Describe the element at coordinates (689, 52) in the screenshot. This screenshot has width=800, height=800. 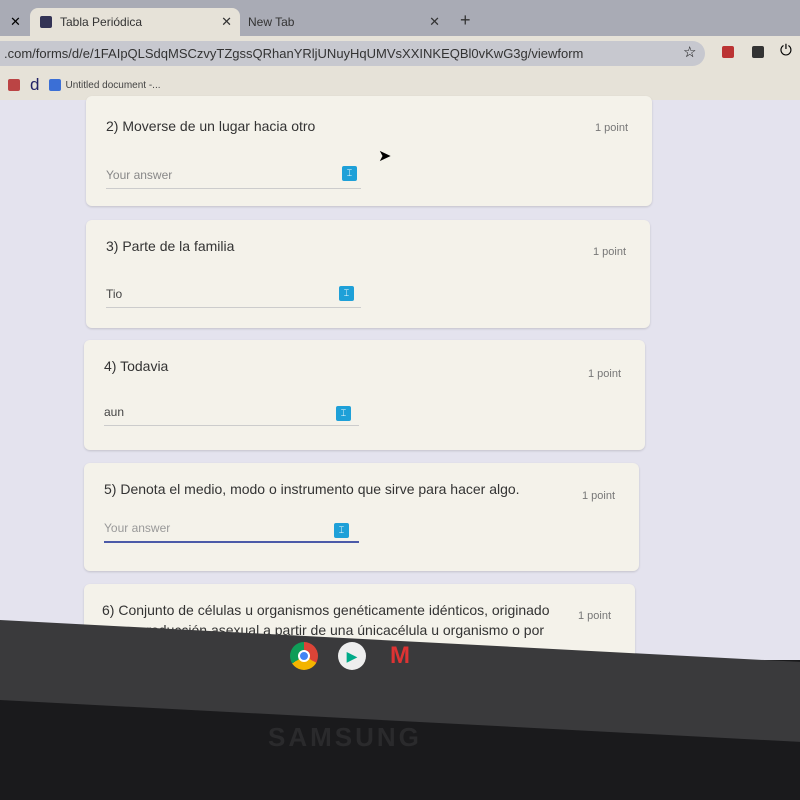
I see `star-icon: ☆` at that location.